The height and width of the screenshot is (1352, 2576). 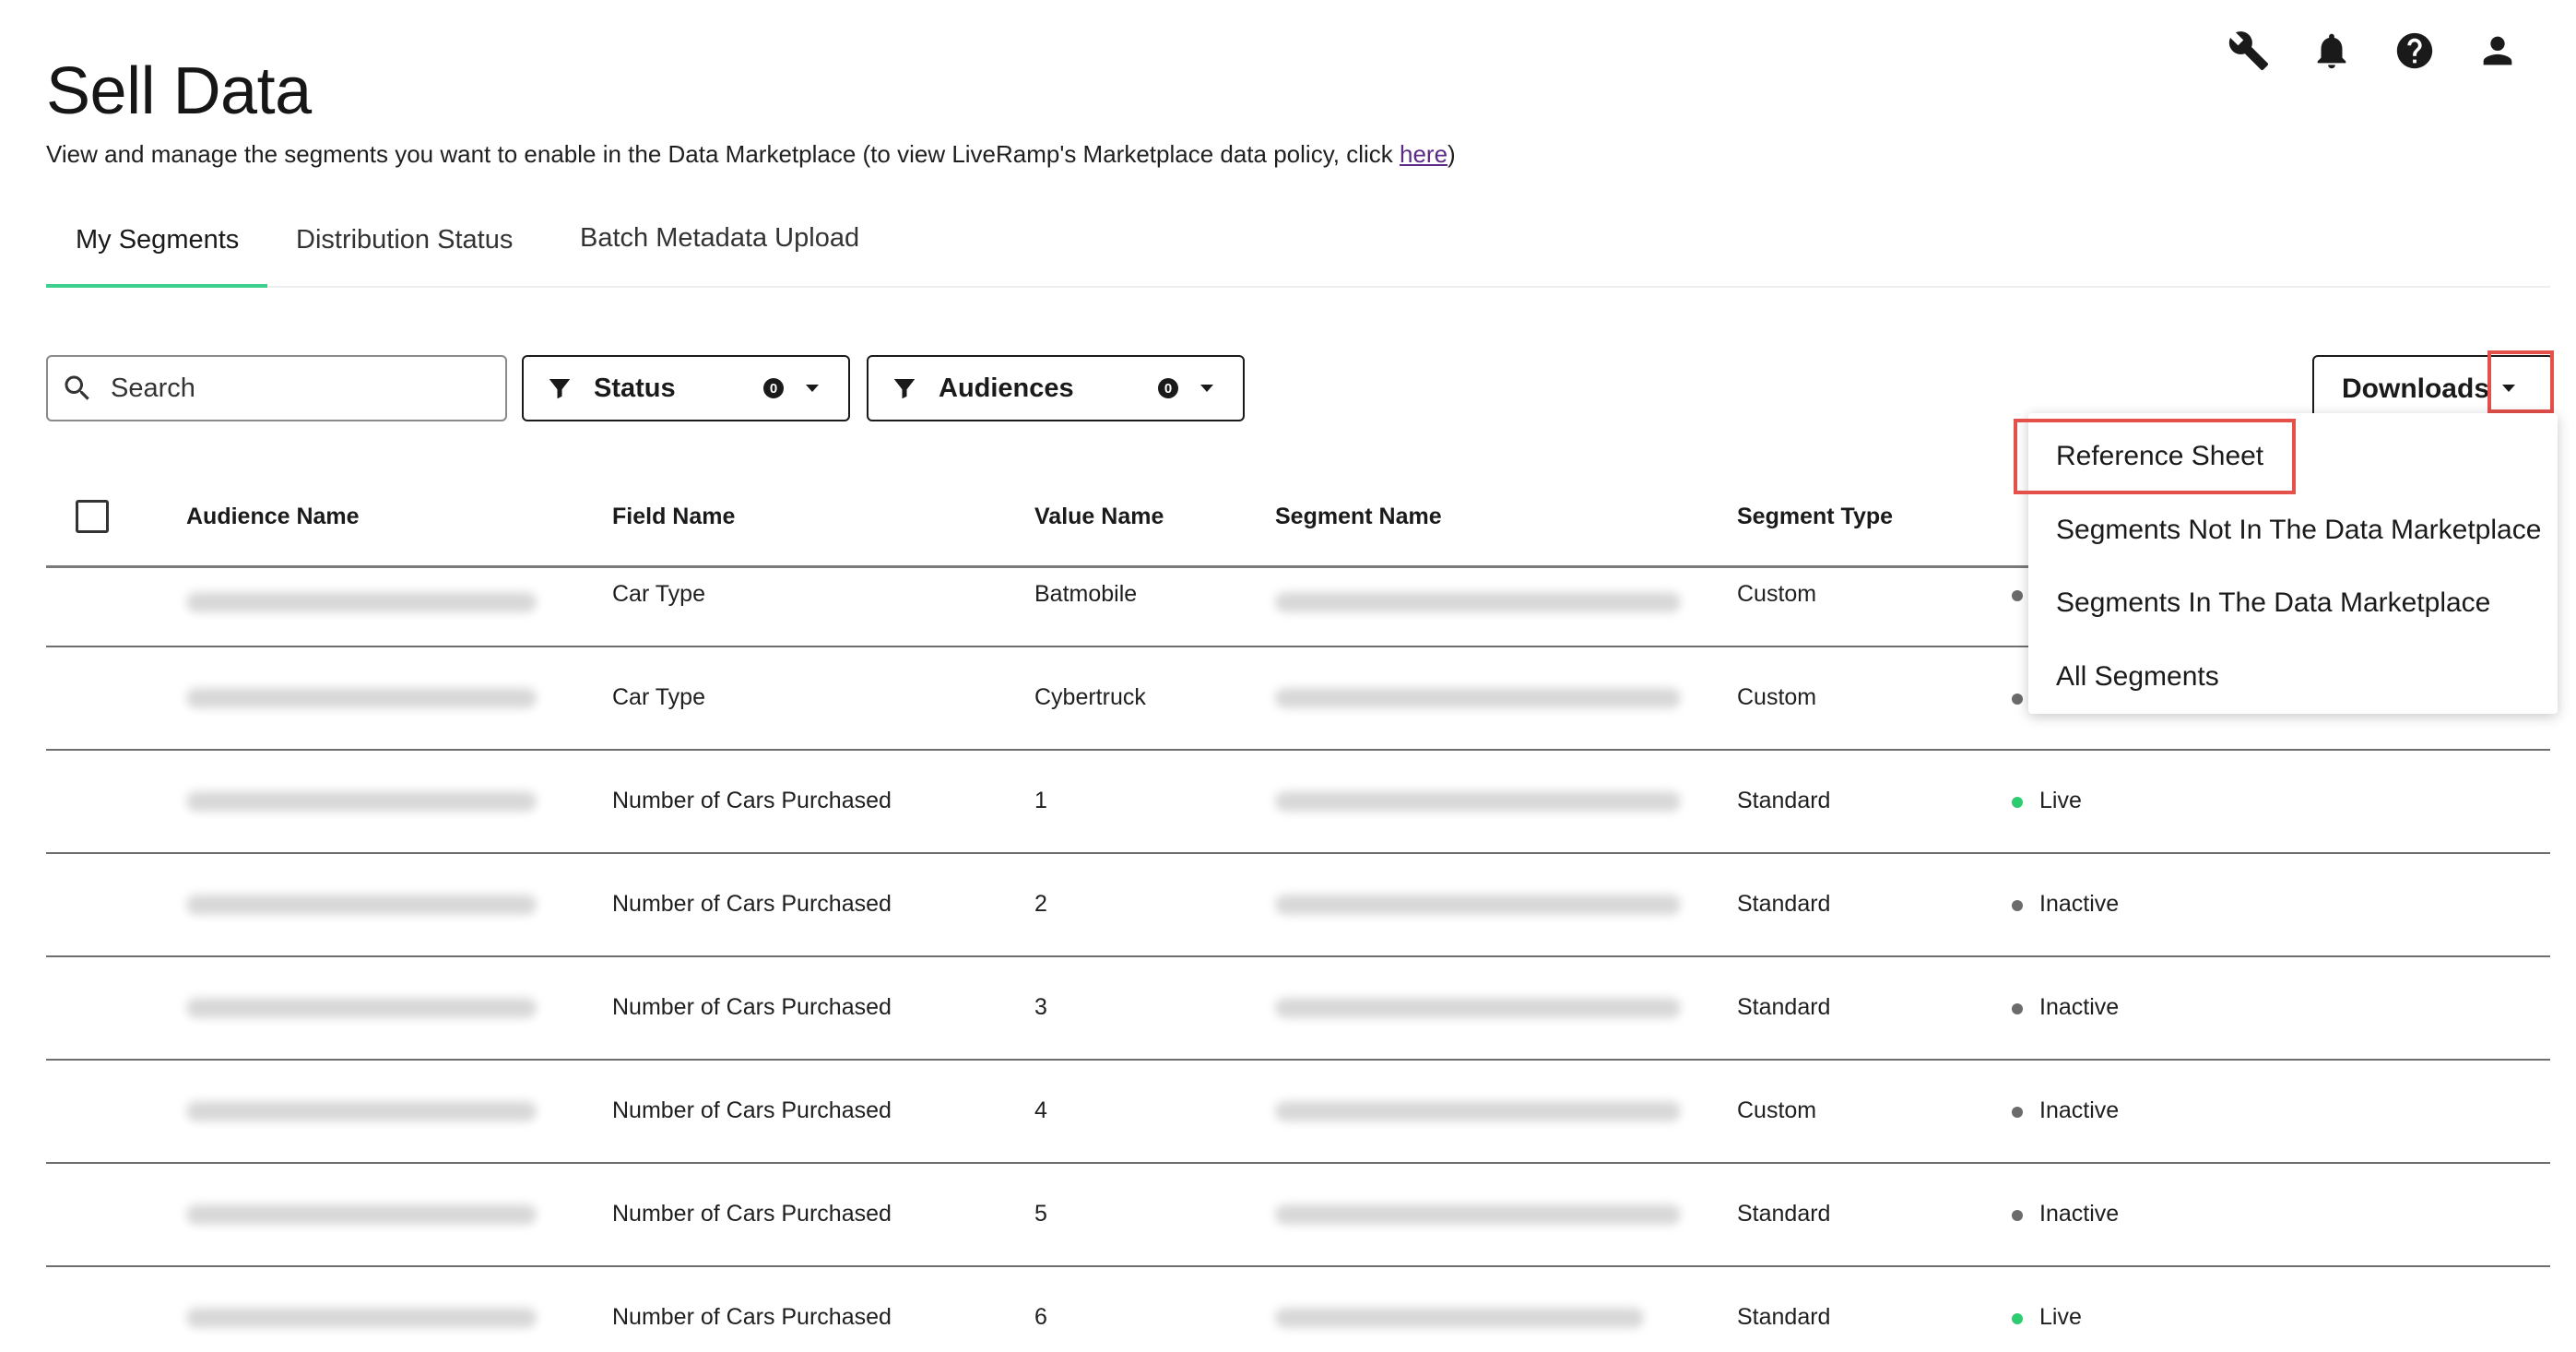 What do you see at coordinates (1040, 1110) in the screenshot?
I see `value-name-cell: 4` at bounding box center [1040, 1110].